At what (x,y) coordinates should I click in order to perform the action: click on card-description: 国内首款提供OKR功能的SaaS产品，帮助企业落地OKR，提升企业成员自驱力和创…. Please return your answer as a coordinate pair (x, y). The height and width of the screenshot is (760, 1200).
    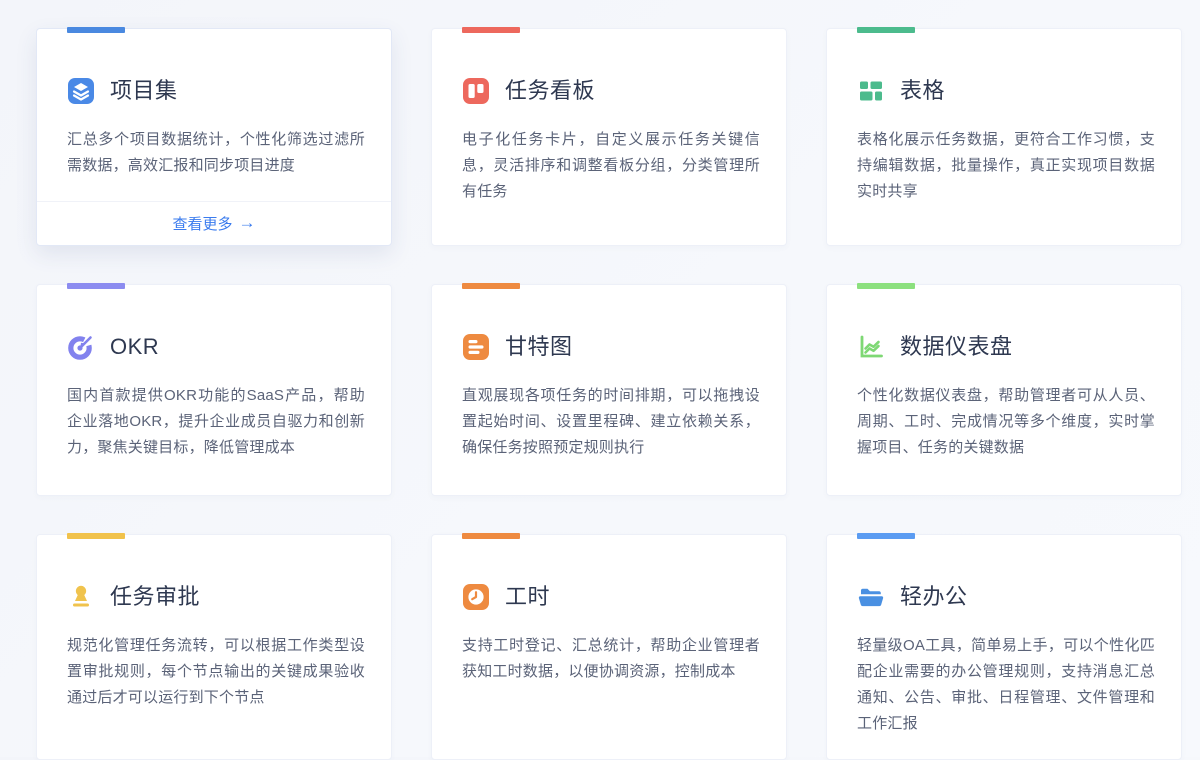
    Looking at the image, I should click on (216, 421).